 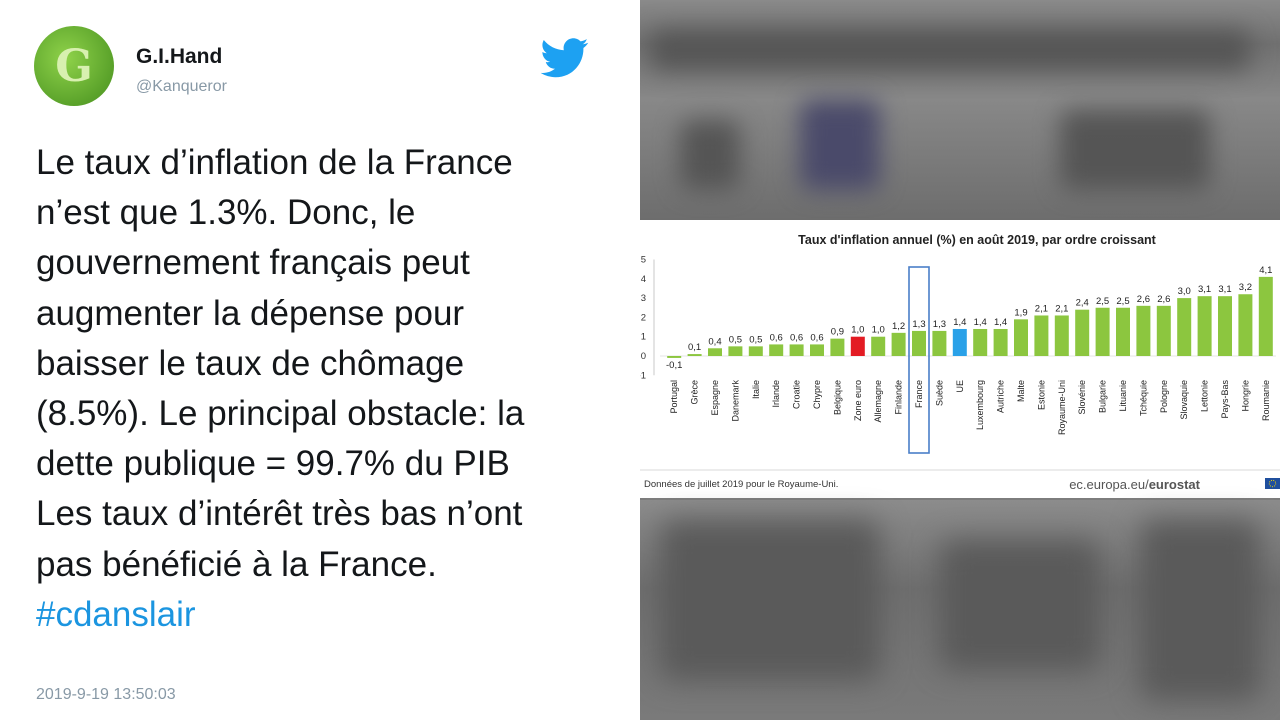 What do you see at coordinates (565, 58) in the screenshot?
I see `twitter-bird-icon` at bounding box center [565, 58].